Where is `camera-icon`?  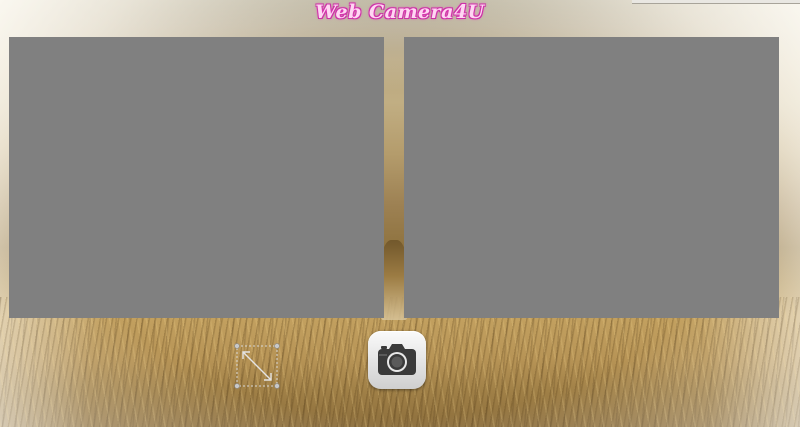
camera-icon is located at coordinates (397, 359).